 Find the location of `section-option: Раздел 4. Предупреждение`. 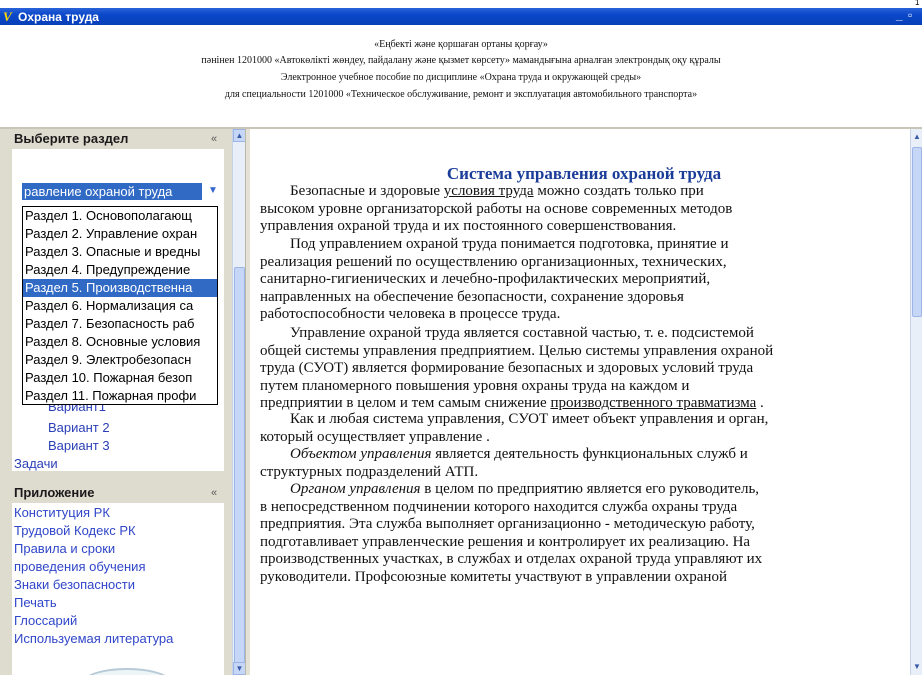

section-option: Раздел 4. Предупреждение is located at coordinates (120, 270).